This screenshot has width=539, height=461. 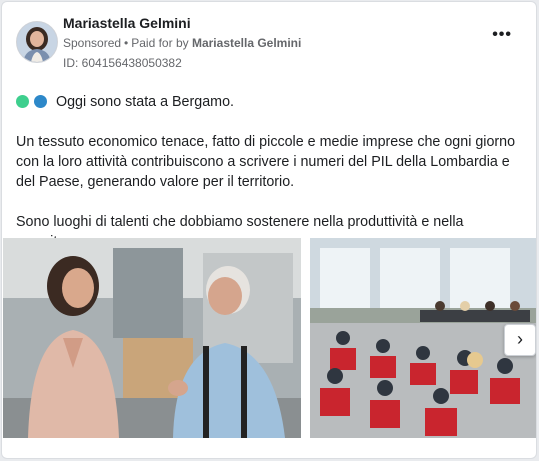 I want to click on author-avatar, so click(x=37, y=42).